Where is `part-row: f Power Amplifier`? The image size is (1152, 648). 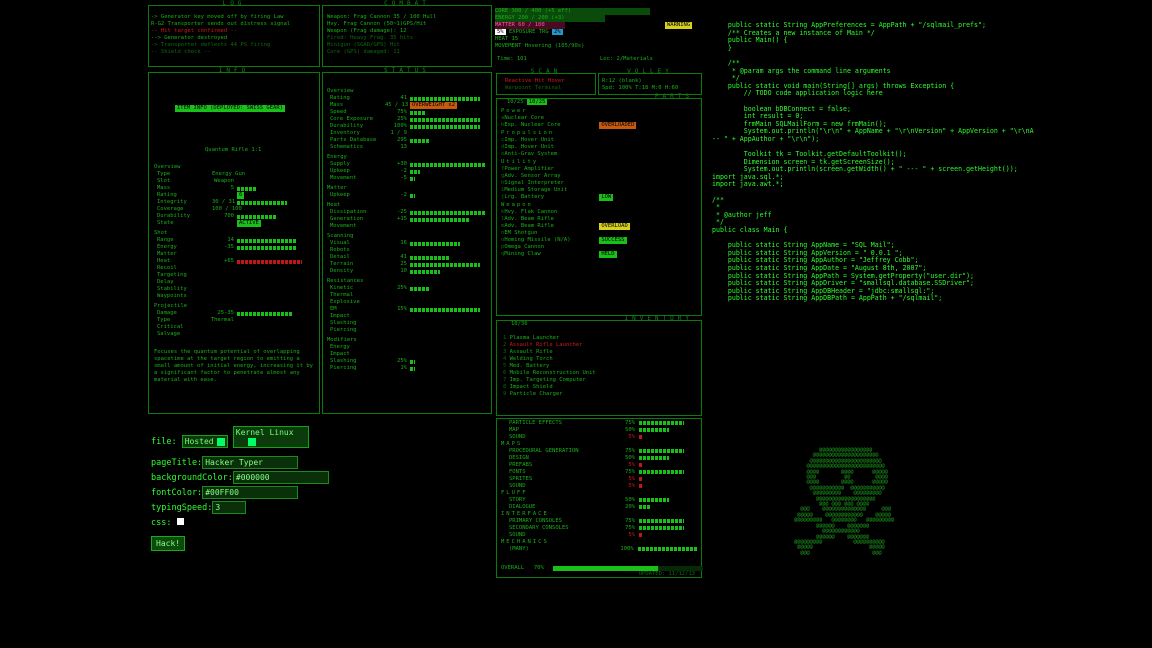
part-row: f Power Amplifier is located at coordinates (599, 169).